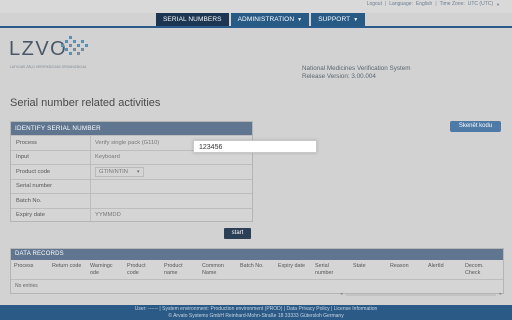  What do you see at coordinates (108, 215) in the screenshot?
I see `expiry-placeholder: YYMMDD` at bounding box center [108, 215].